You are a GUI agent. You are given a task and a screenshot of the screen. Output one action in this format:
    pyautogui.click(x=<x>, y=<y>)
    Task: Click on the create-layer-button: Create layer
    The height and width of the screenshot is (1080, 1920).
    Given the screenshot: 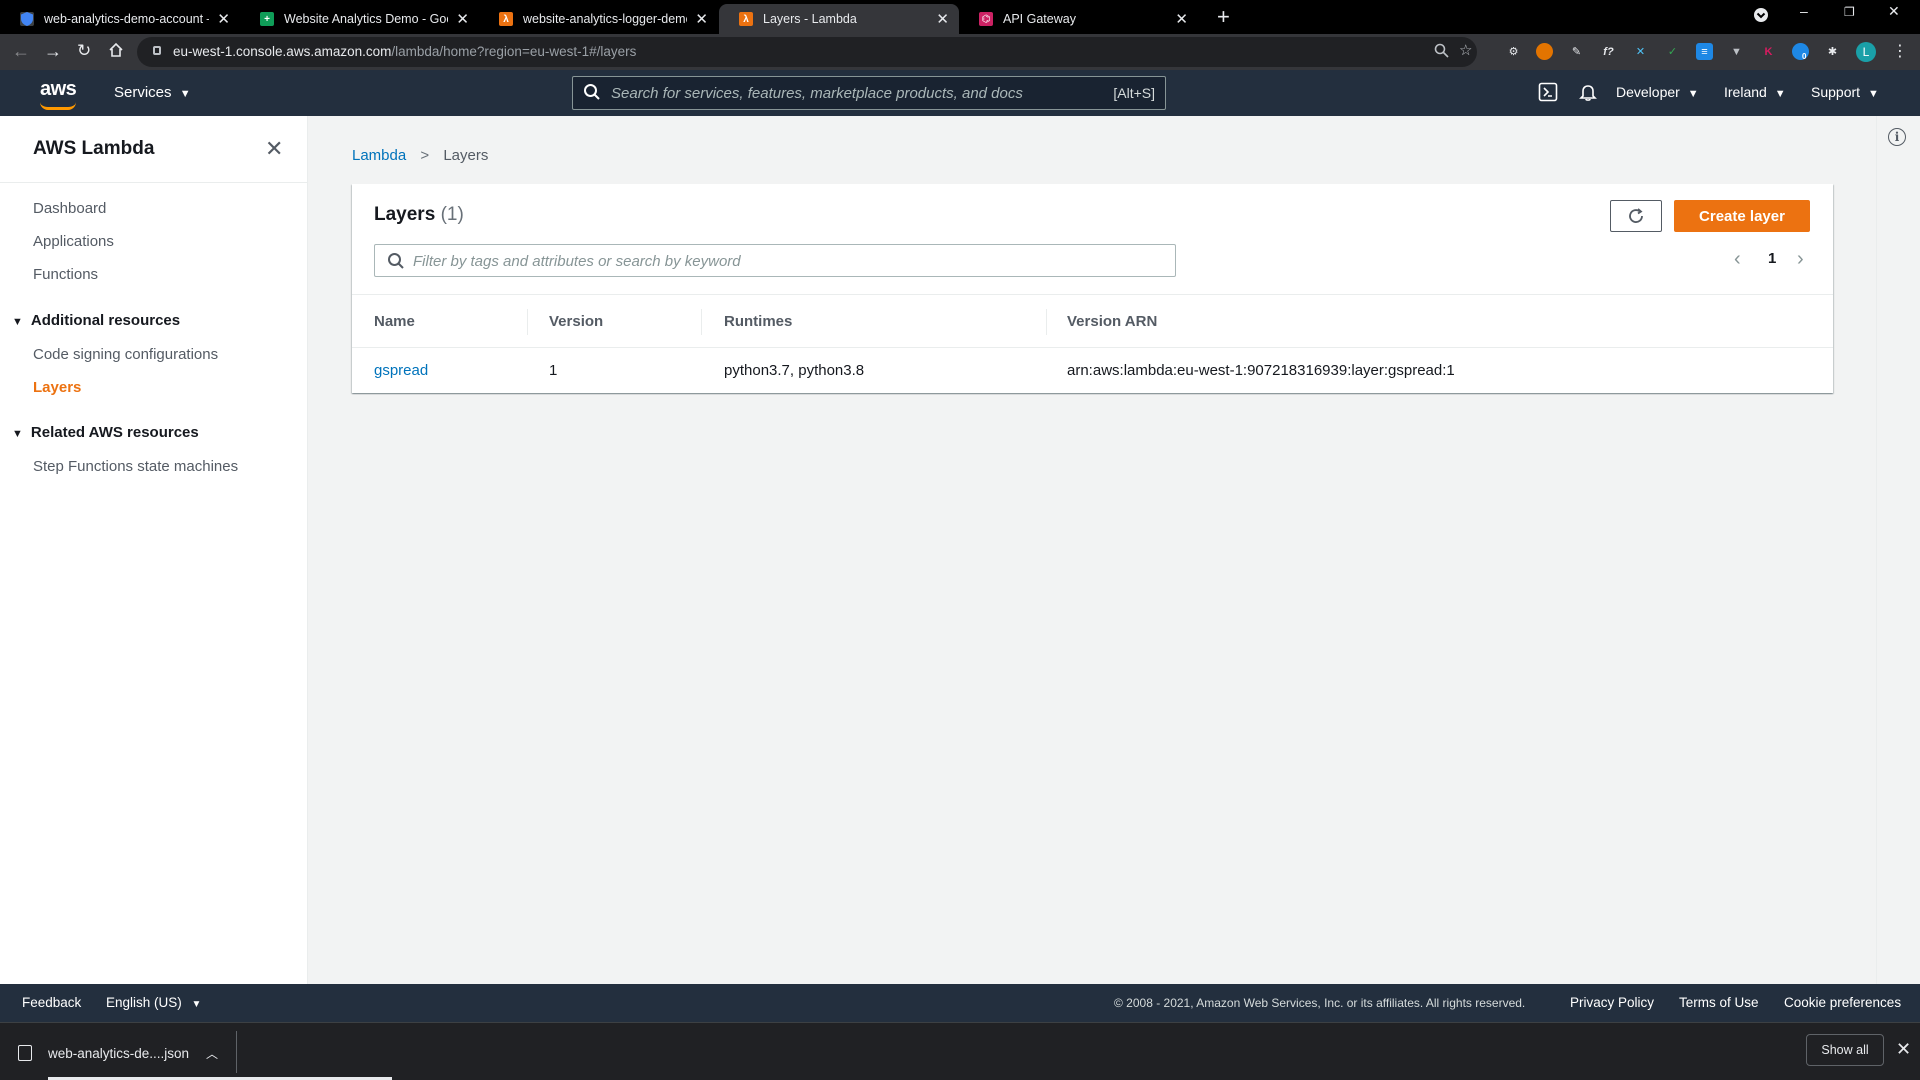 What is the action you would take?
    pyautogui.click(x=1742, y=216)
    